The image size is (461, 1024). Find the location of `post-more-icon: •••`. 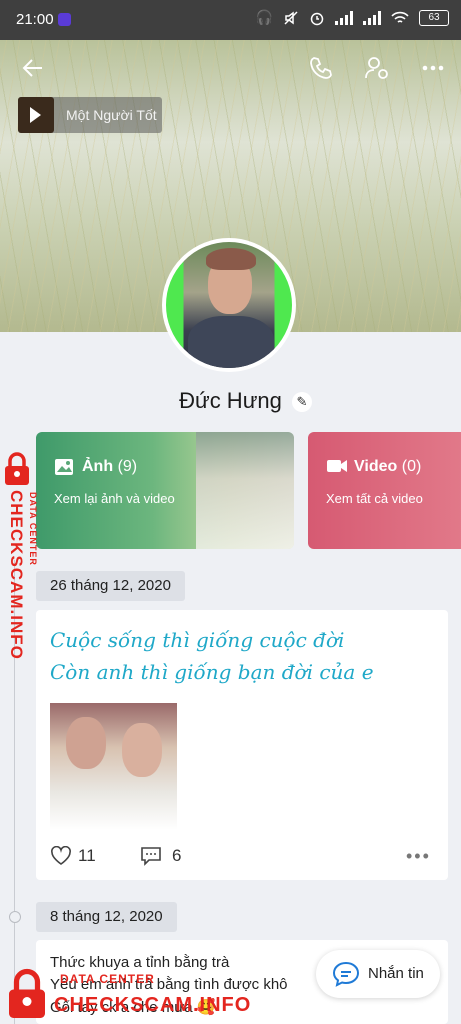

post-more-icon: ••• is located at coordinates (418, 856).